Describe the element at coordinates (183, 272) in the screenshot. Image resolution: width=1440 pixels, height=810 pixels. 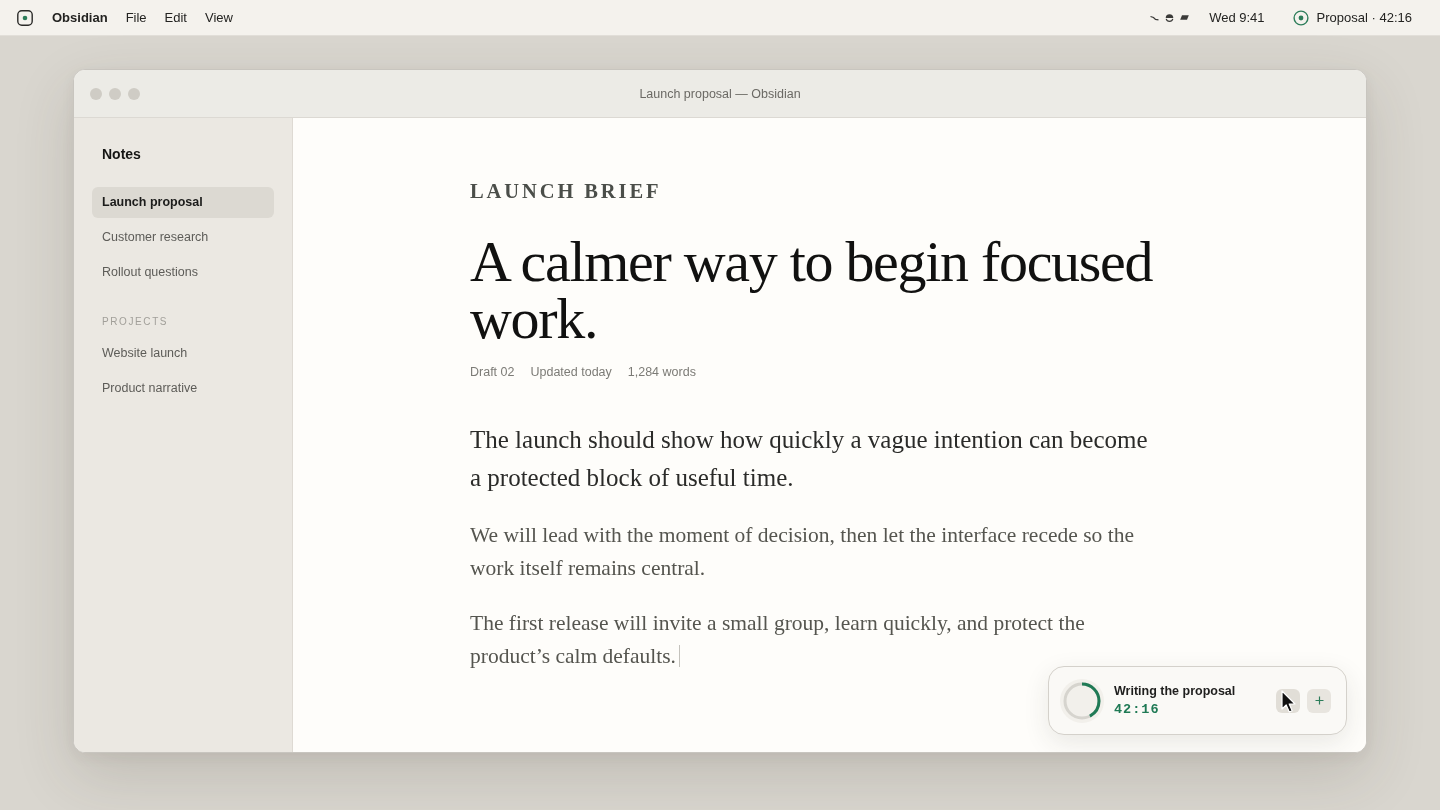
I see `sidebar-item: Rollout questions` at that location.